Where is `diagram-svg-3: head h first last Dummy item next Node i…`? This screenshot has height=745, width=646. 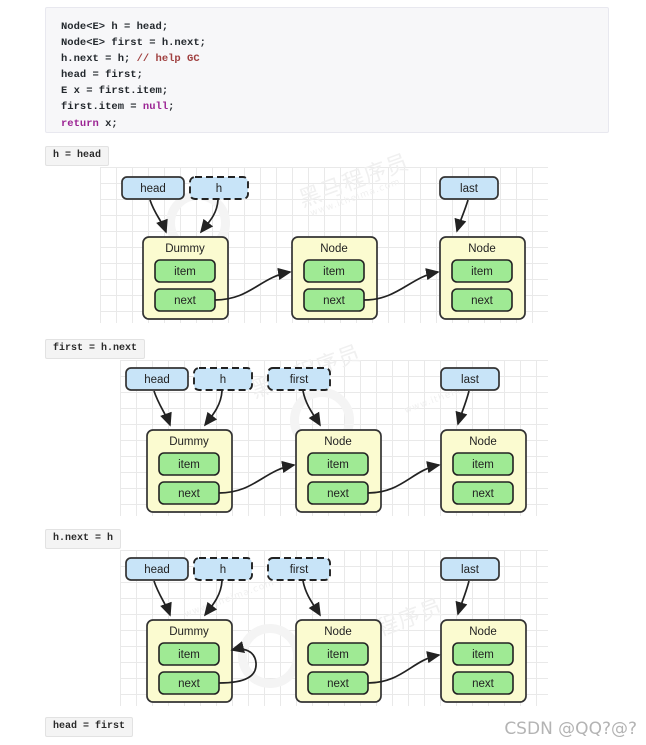
diagram-svg-3: head h first last Dummy item next Node i… is located at coordinates (326, 630).